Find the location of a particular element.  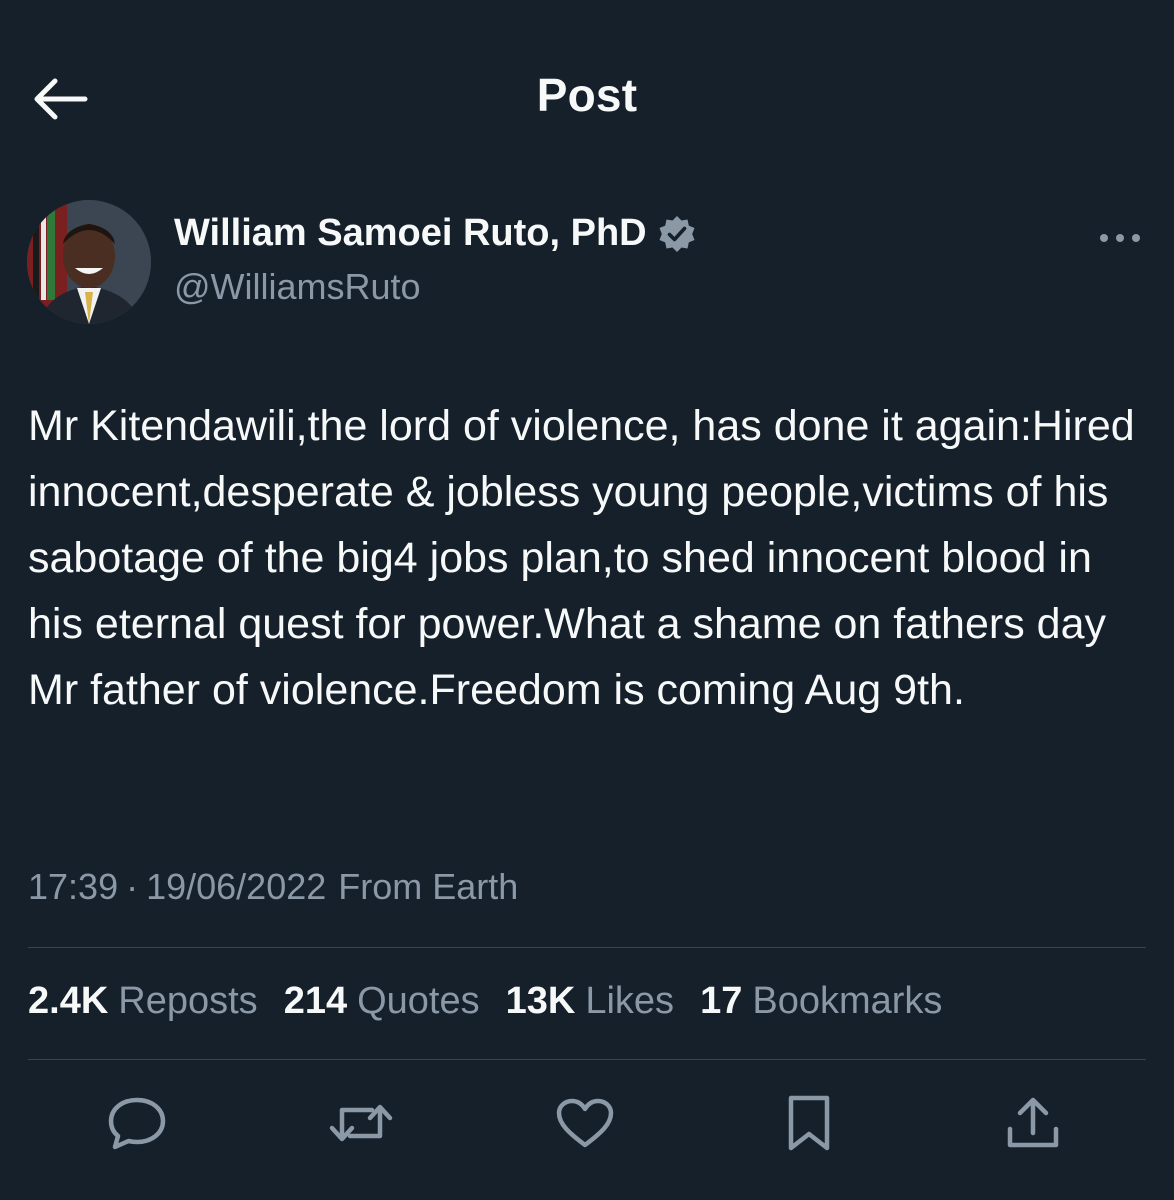

more-dots-icon is located at coordinates (1120, 238).